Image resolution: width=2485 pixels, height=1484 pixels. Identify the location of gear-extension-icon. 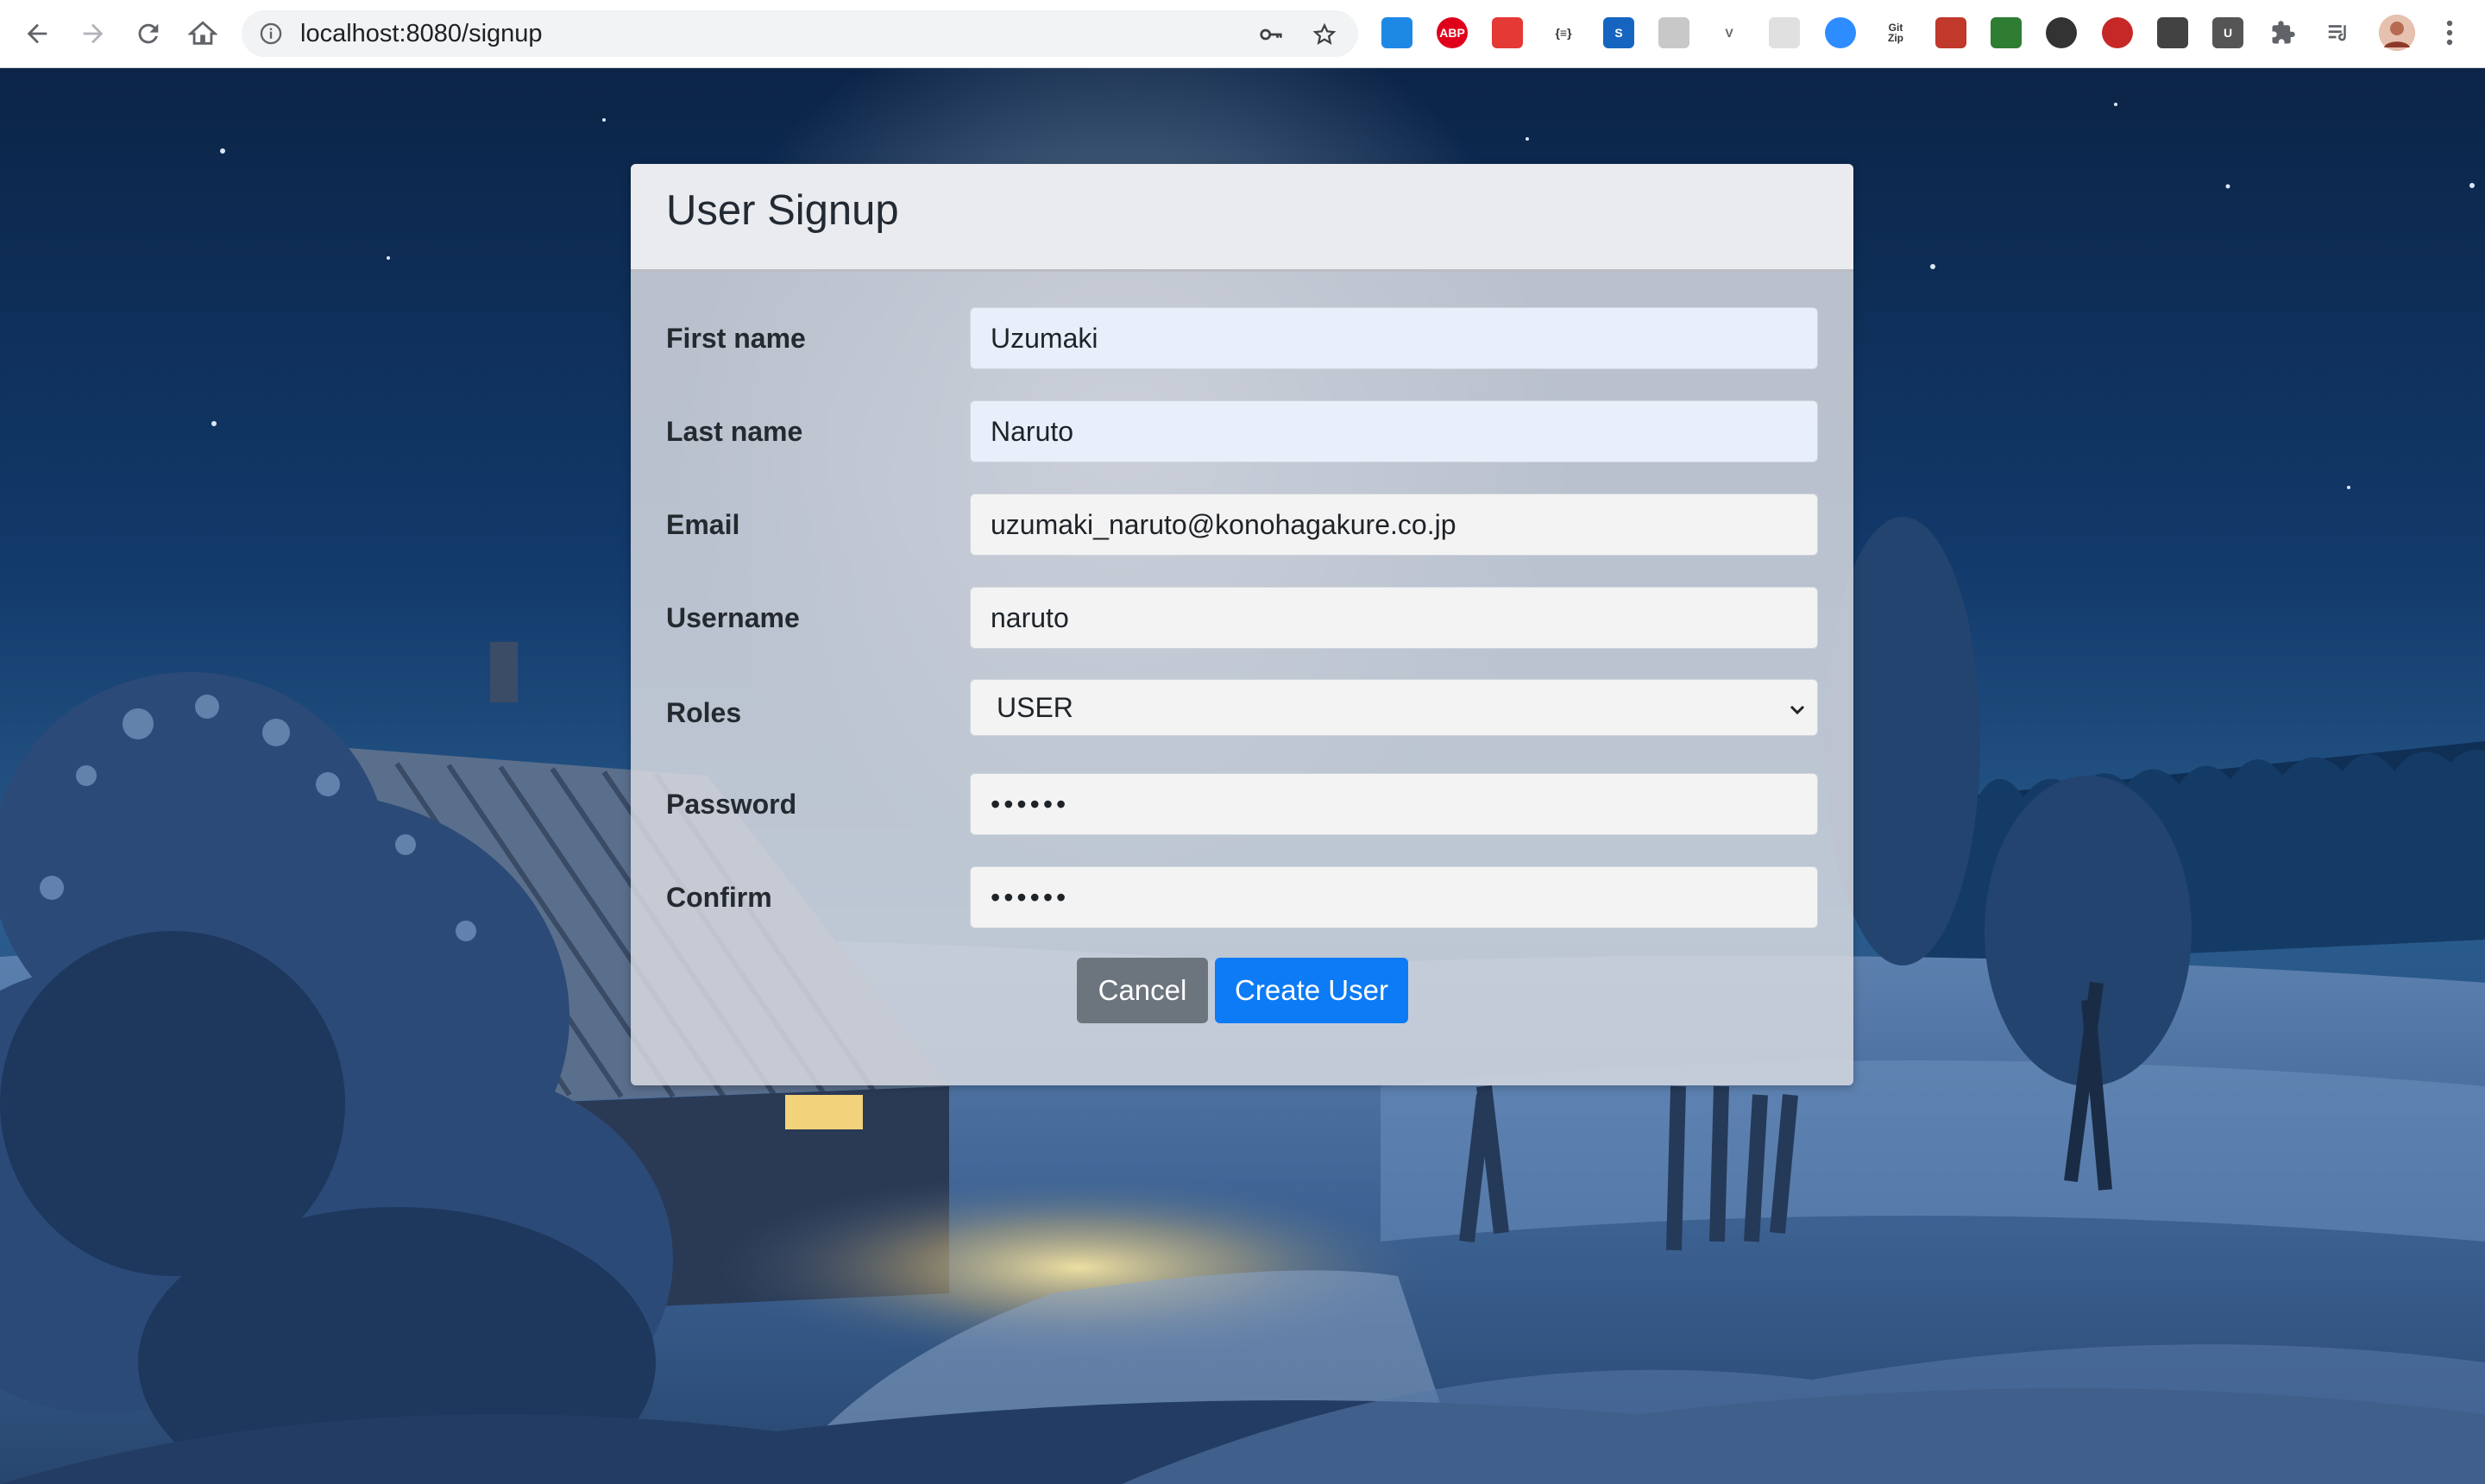
(2172, 32).